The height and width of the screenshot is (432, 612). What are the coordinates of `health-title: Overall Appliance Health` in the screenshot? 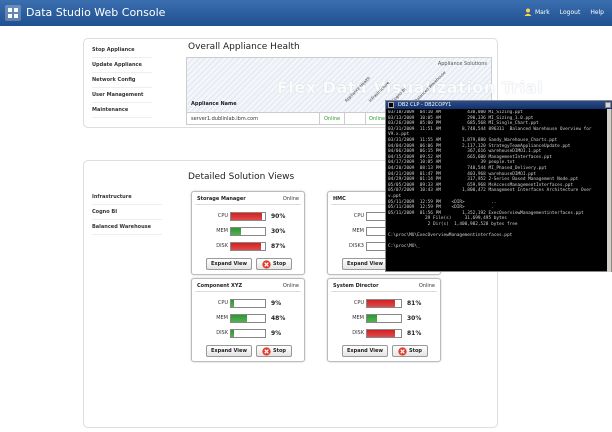 It's located at (244, 47).